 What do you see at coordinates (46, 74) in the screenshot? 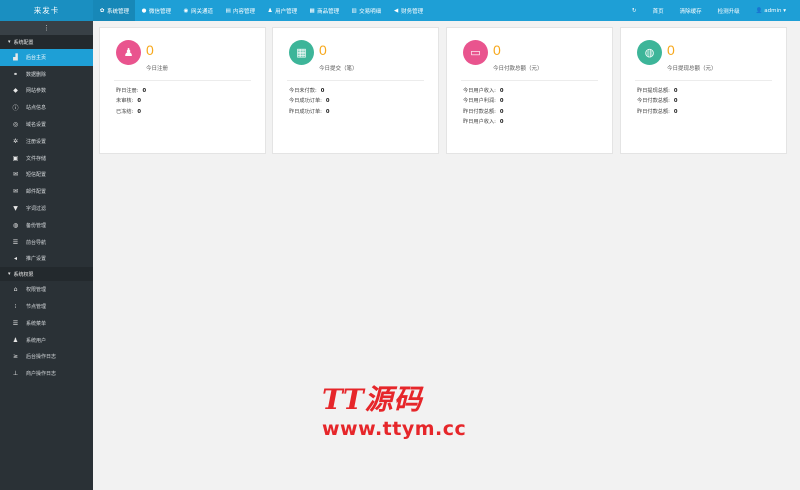
I see `sidebar-item-data-delete: ⚭ 数据删除` at bounding box center [46, 74].